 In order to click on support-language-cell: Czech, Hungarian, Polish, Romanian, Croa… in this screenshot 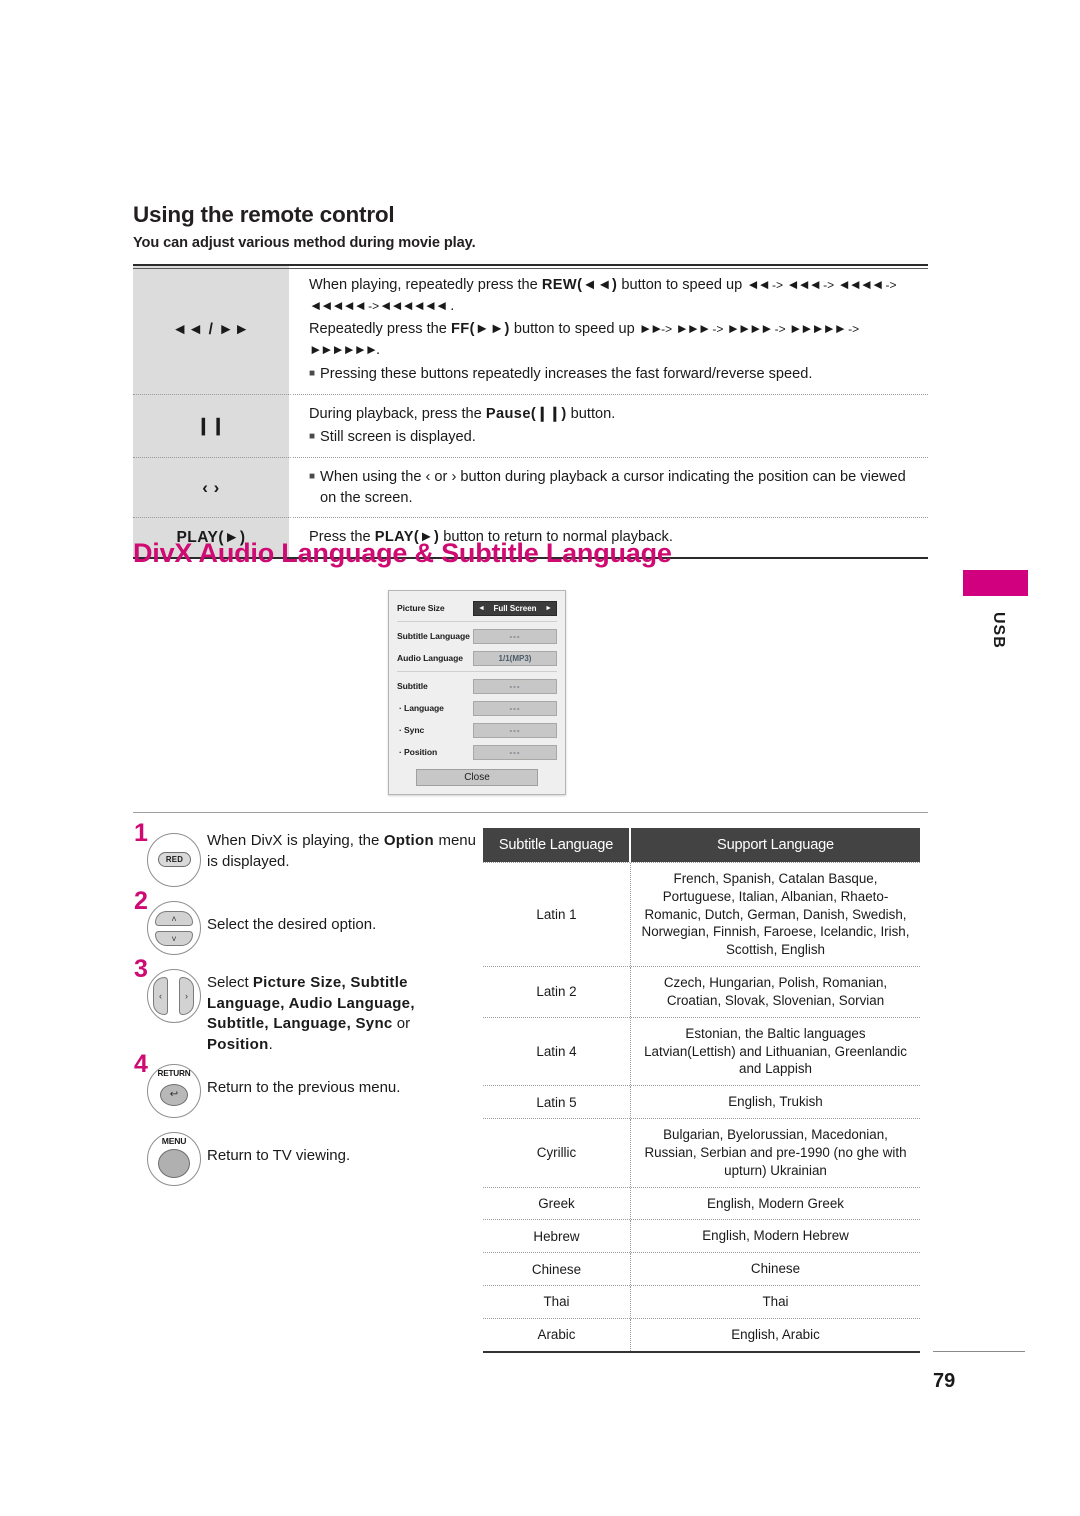, I will do `click(775, 991)`.